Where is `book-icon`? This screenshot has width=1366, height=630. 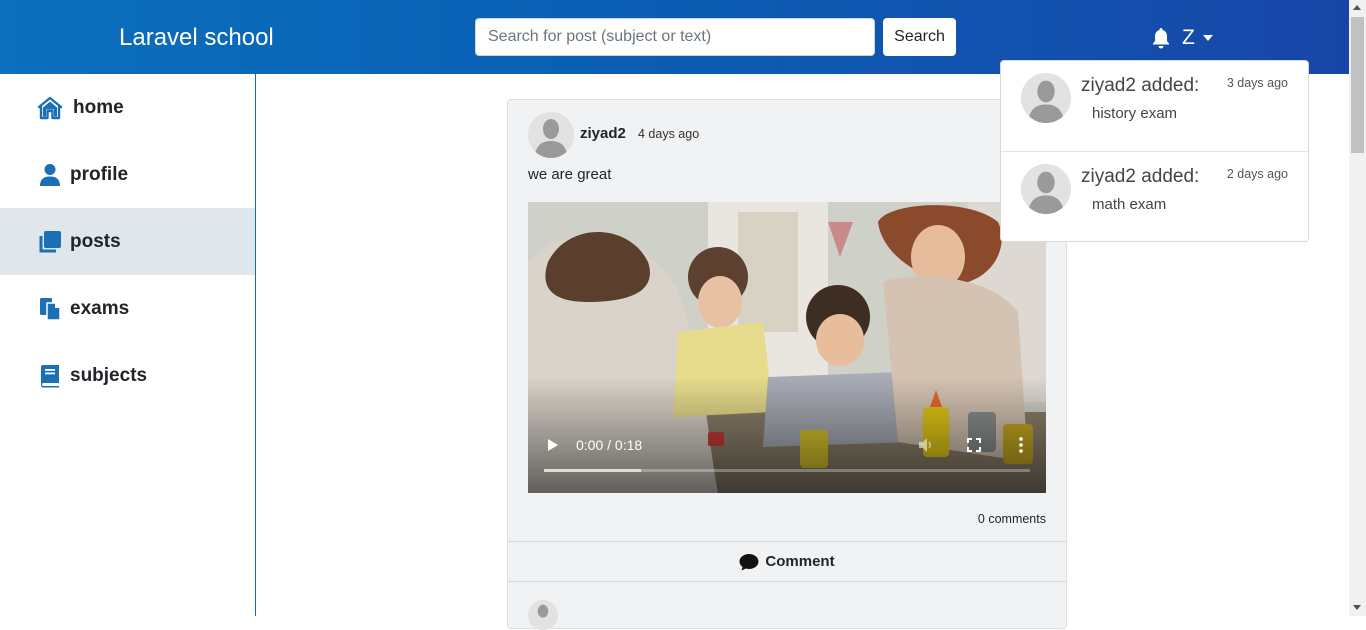 book-icon is located at coordinates (50, 375).